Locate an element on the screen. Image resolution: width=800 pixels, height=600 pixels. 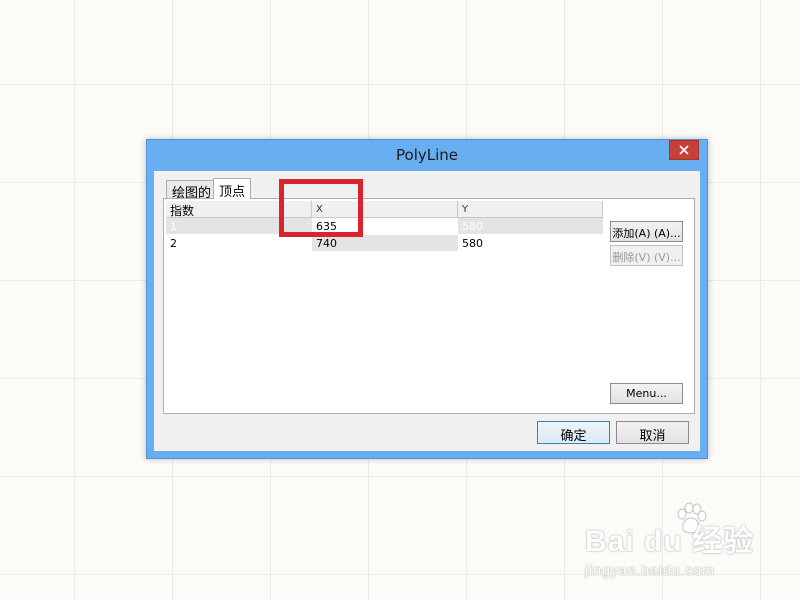
title-bar: PolyLine is located at coordinates (427, 155).